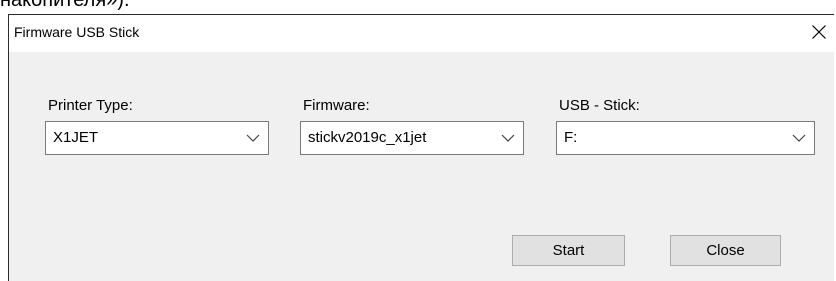 The width and height of the screenshot is (836, 281). What do you see at coordinates (725, 250) in the screenshot?
I see `close-button: Close` at bounding box center [725, 250].